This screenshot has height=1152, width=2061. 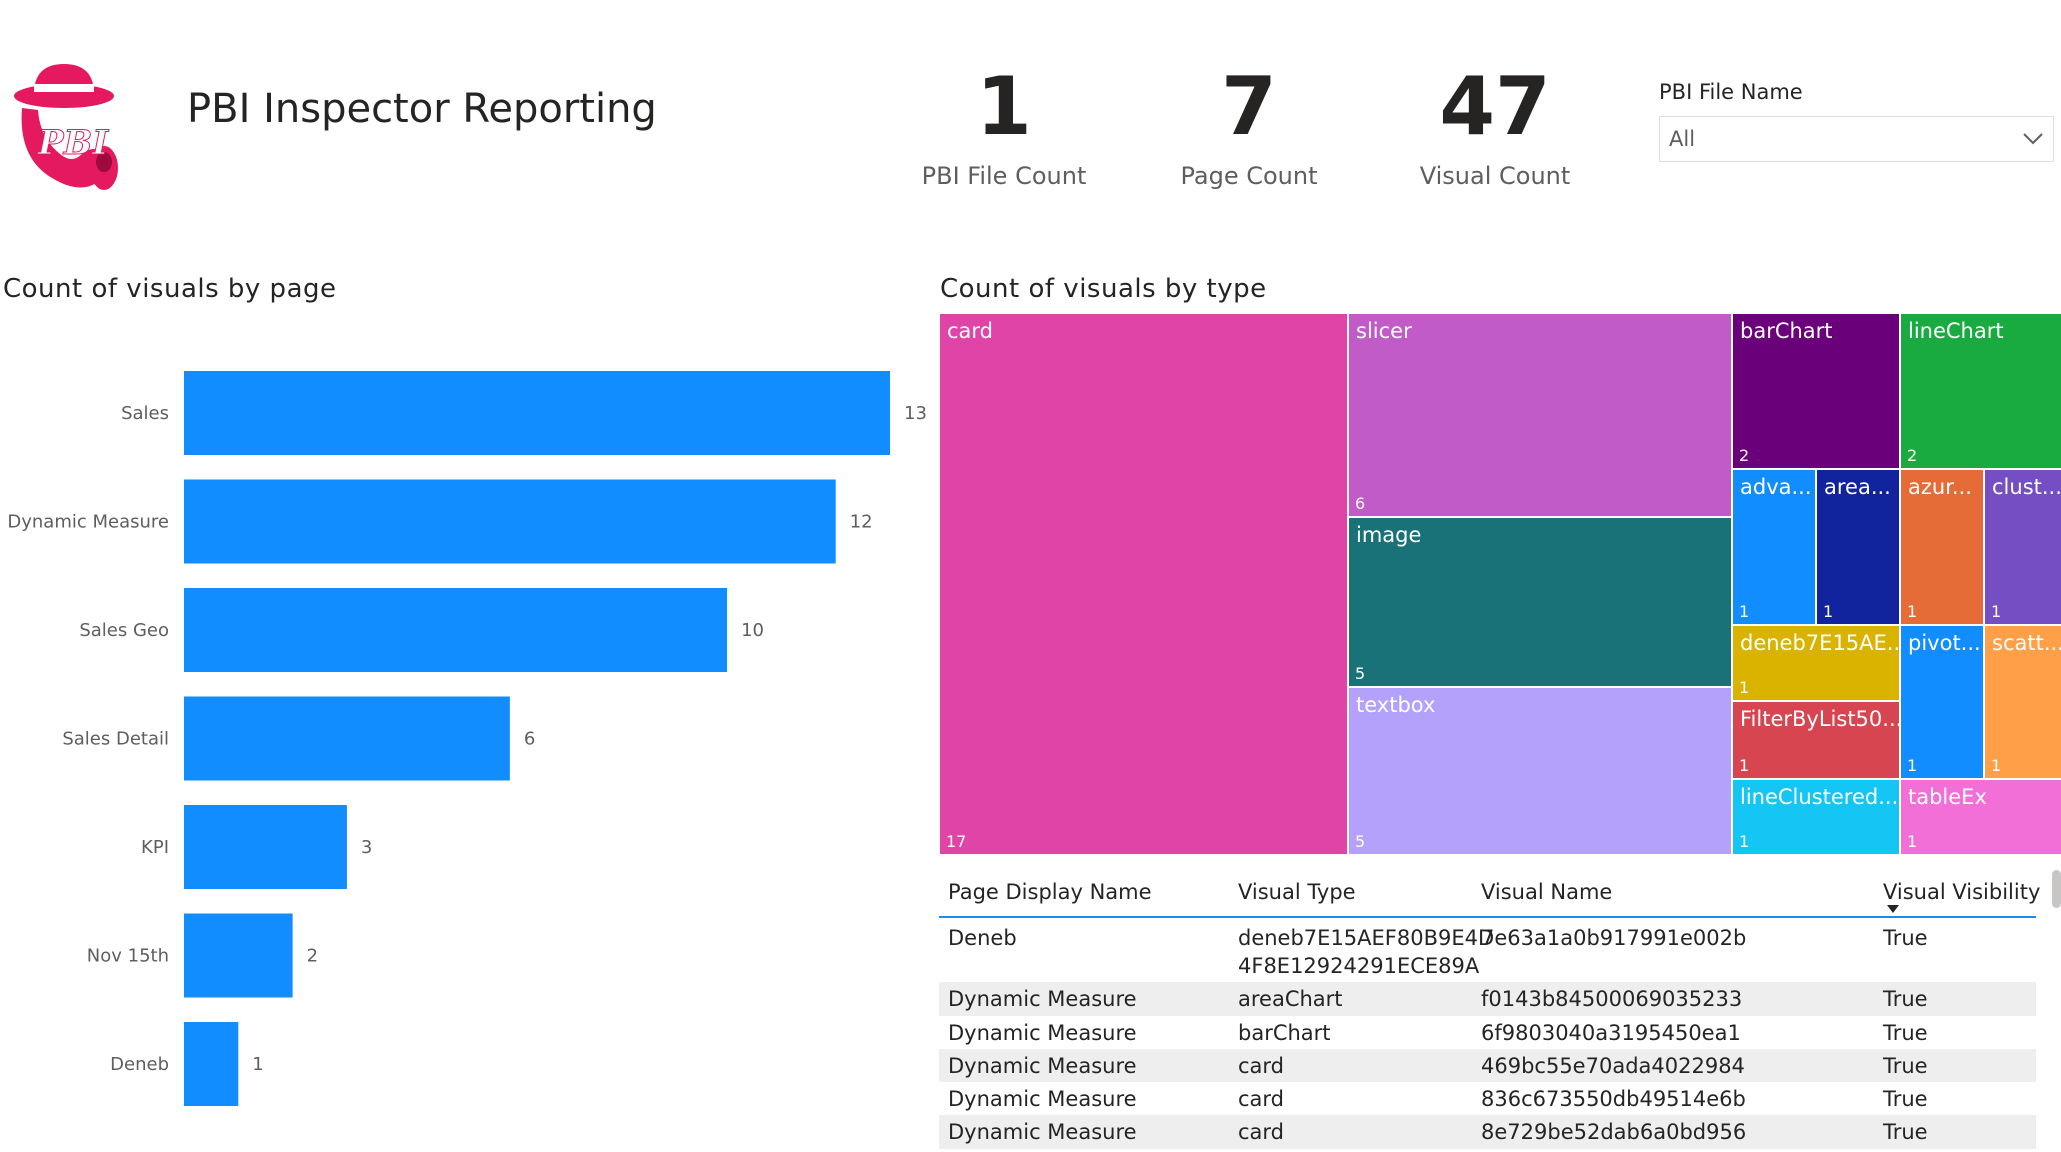 I want to click on category-label: Dynamic Measure, so click(x=88, y=522).